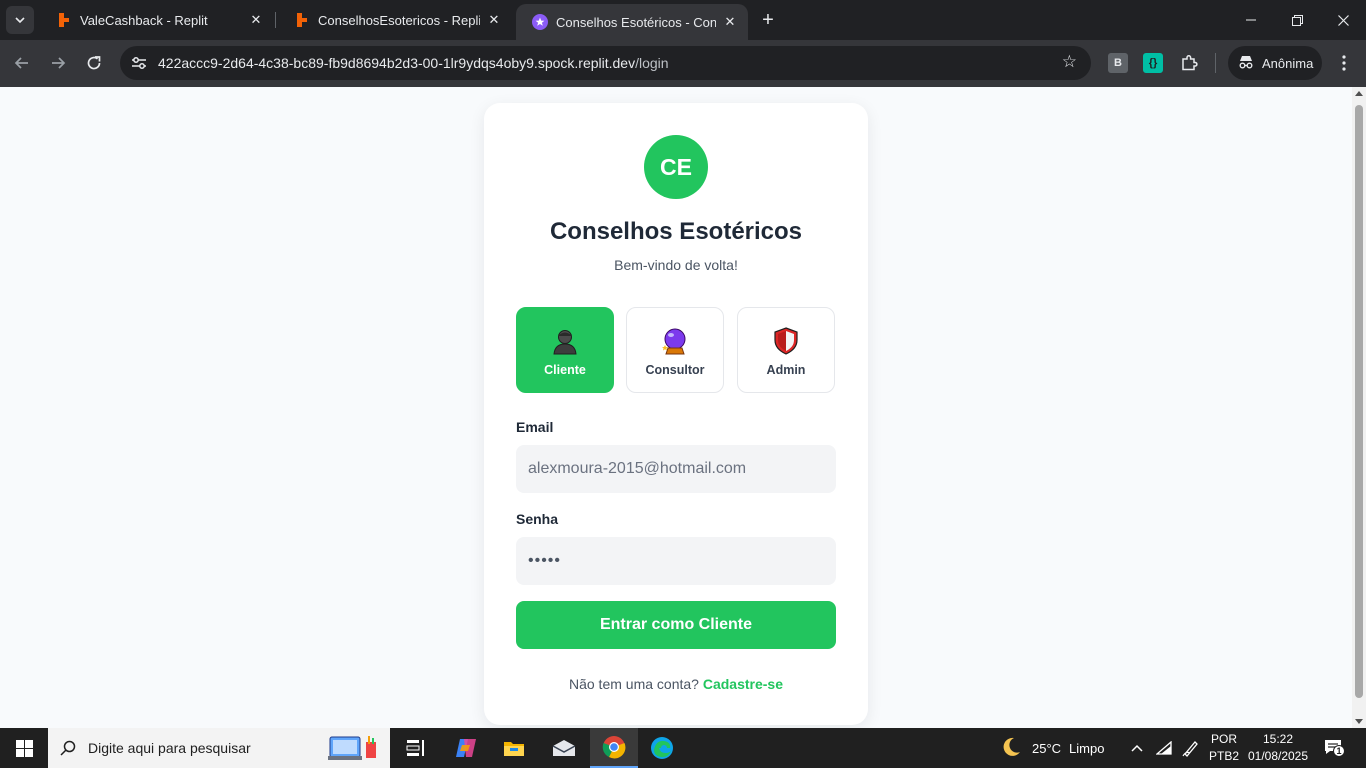 This screenshot has width=1366, height=768. What do you see at coordinates (1344, 63) in the screenshot?
I see `browser-menu-button` at bounding box center [1344, 63].